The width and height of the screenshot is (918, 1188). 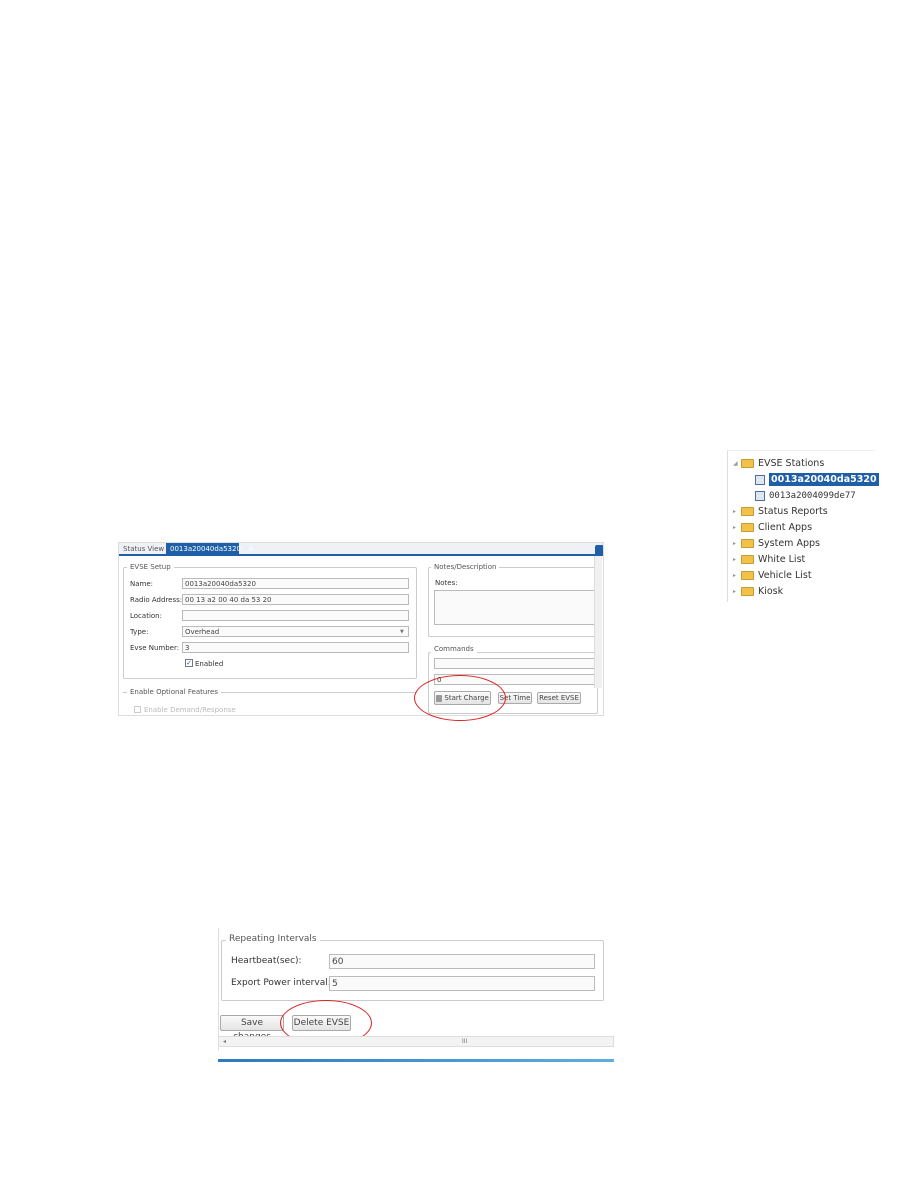 I want to click on export-power-input: 5, so click(x=462, y=983).